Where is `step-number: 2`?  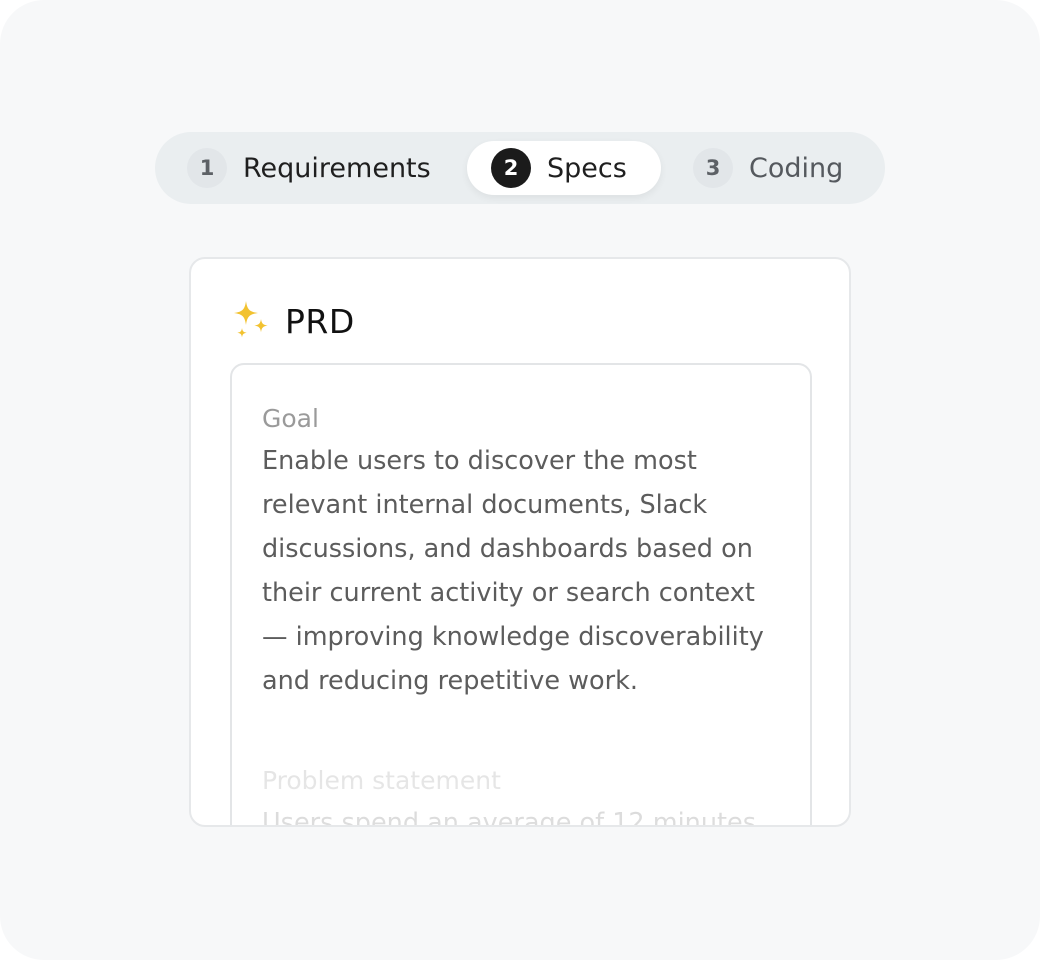 step-number: 2 is located at coordinates (511, 168).